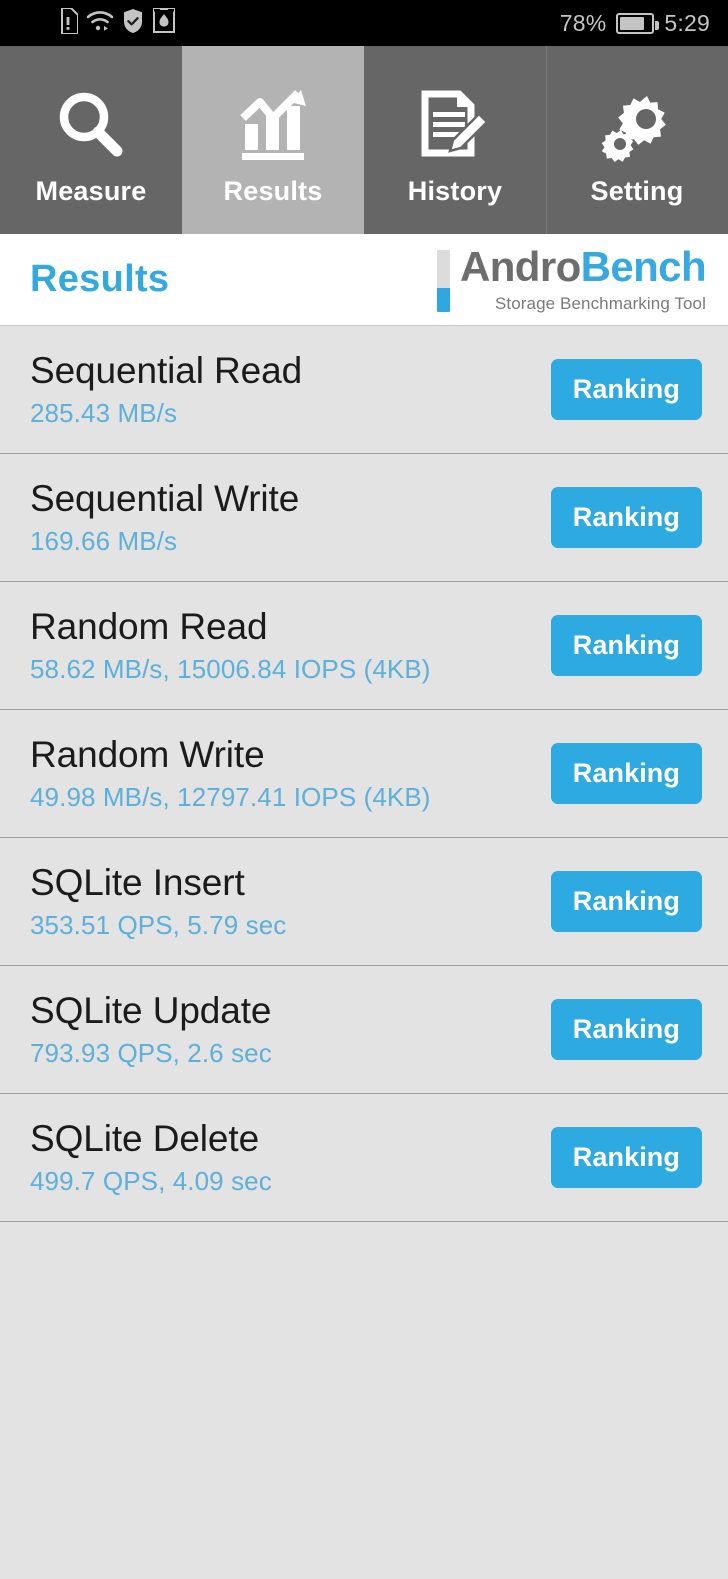 This screenshot has width=728, height=1579. I want to click on tab-results: Results, so click(273, 140).